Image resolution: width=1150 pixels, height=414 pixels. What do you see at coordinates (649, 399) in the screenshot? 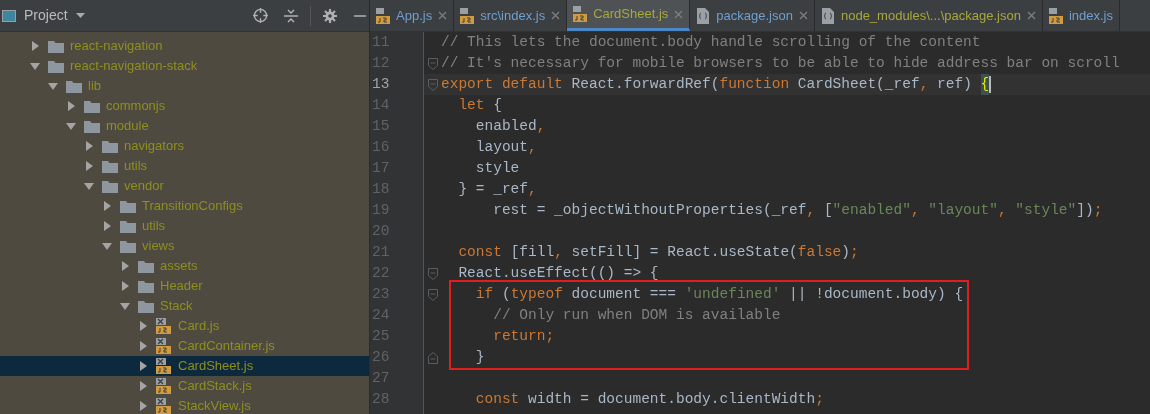
I see `code-line: const width = document.body.clientWidth;` at bounding box center [649, 399].